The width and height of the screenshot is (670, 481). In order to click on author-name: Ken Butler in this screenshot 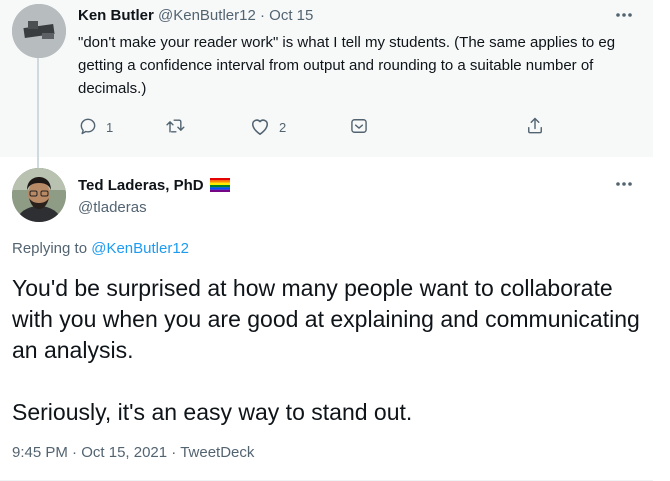, I will do `click(116, 15)`.